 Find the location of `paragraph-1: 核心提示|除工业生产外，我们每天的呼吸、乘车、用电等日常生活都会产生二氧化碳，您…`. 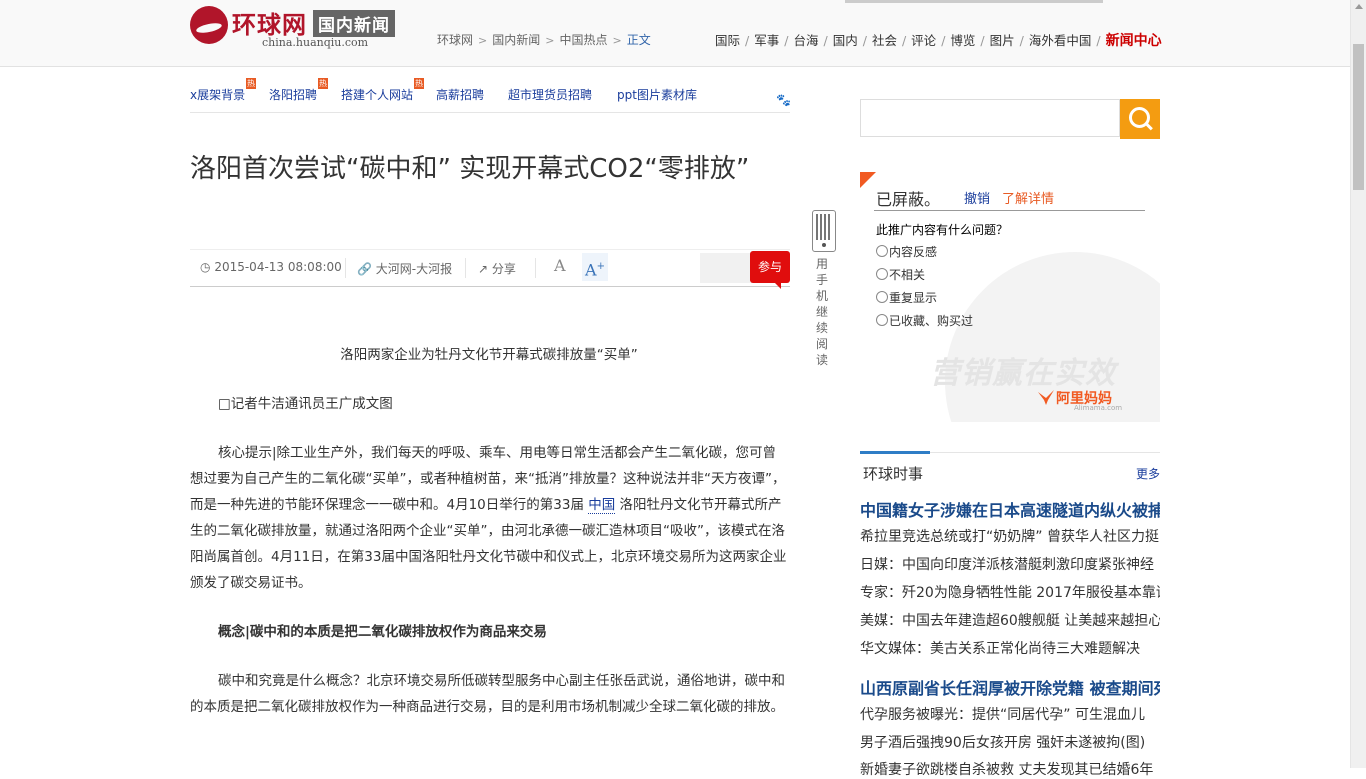

paragraph-1: 核心提示|除工业生产外，我们每天的呼吸、乘车、用电等日常生活都会产生二氧化碳，您… is located at coordinates (489, 518).